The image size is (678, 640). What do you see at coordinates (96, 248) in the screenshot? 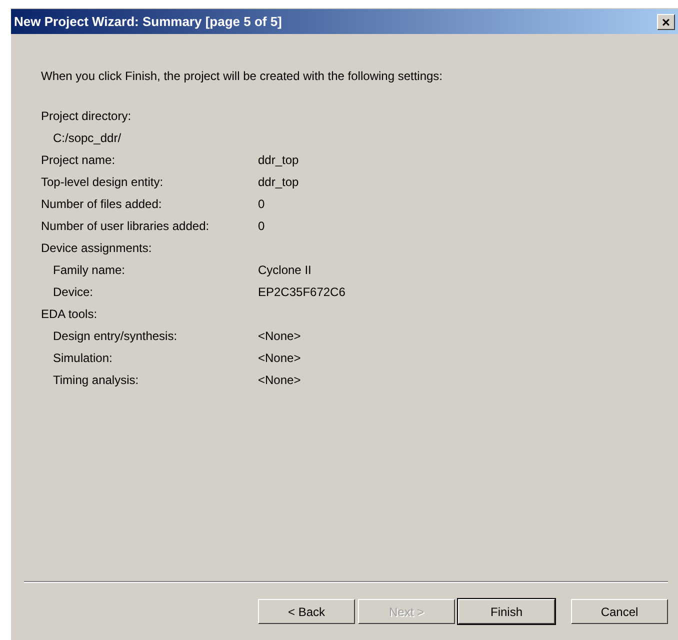
I see `setting-label: Device assignments:` at bounding box center [96, 248].